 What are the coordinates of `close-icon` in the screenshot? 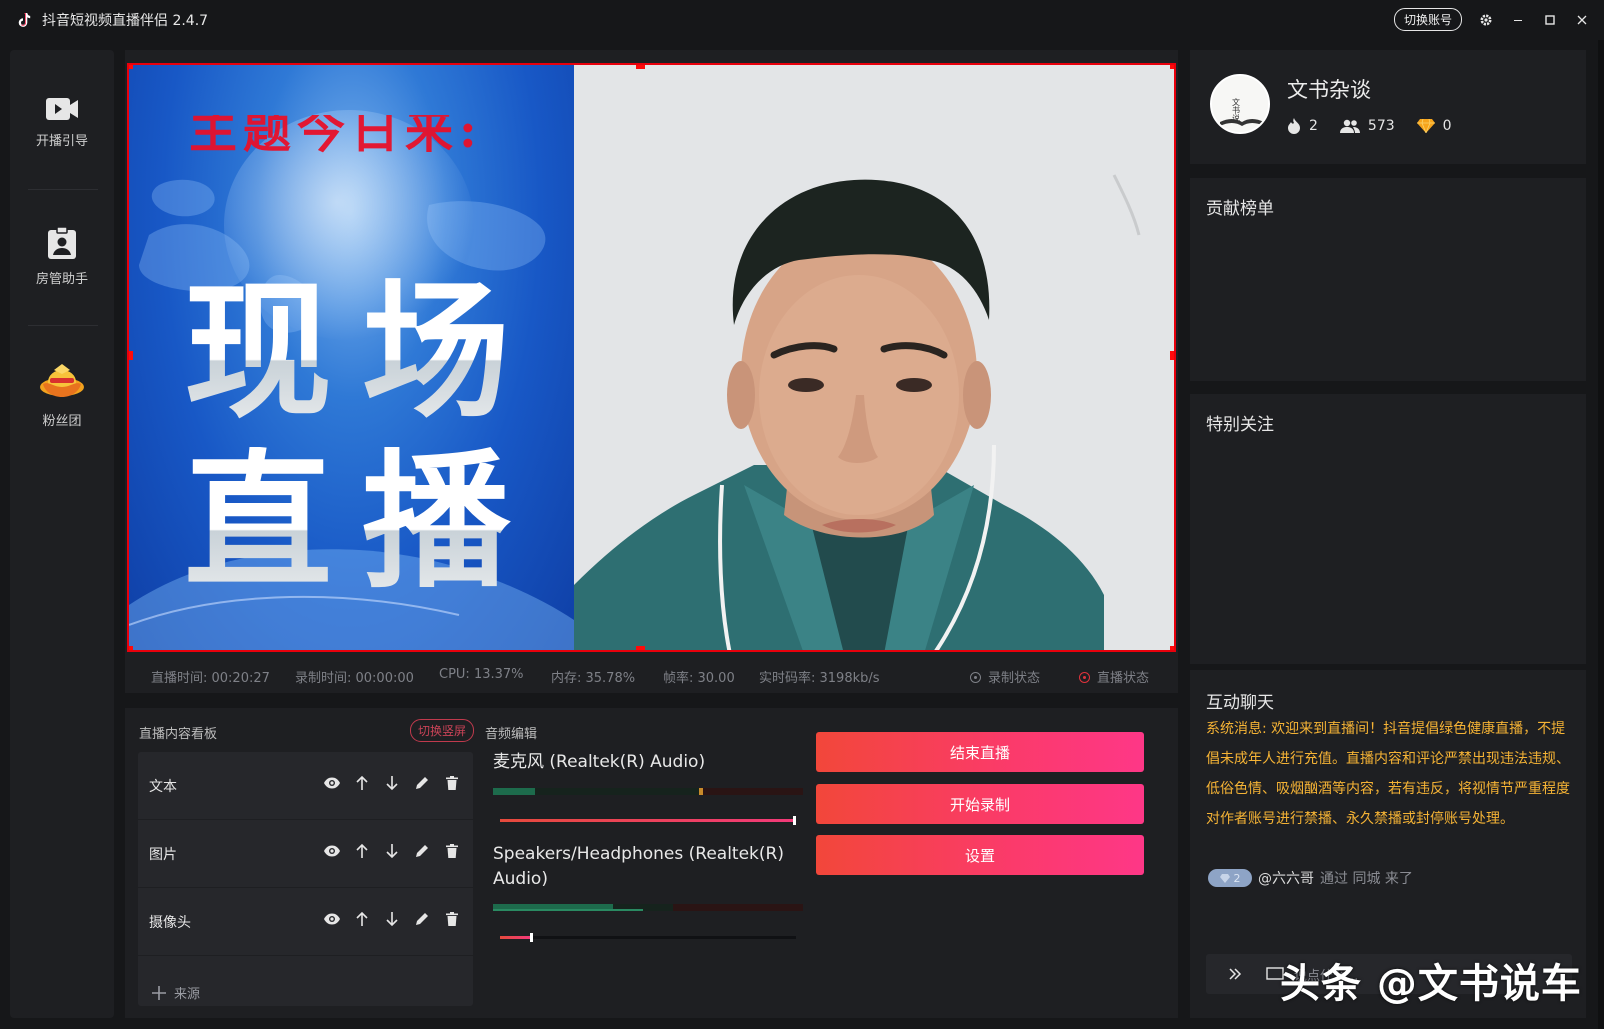 It's located at (1582, 20).